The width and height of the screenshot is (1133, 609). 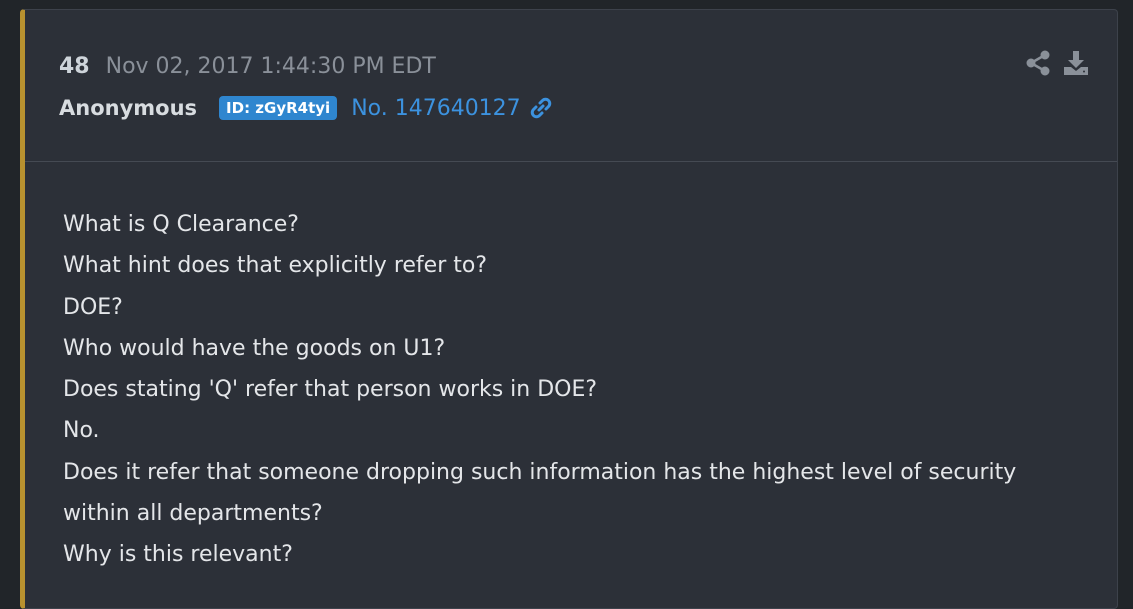 I want to click on post-number: 48, so click(x=74, y=66).